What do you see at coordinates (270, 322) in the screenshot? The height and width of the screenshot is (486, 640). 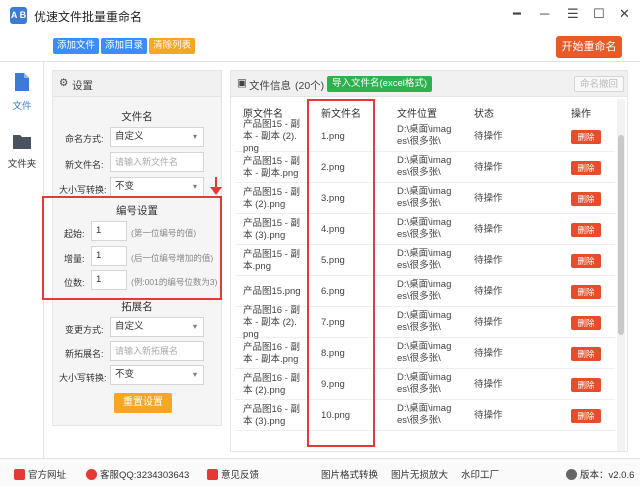 I see `original-filename-line: 本 - 副本 (2).` at bounding box center [270, 322].